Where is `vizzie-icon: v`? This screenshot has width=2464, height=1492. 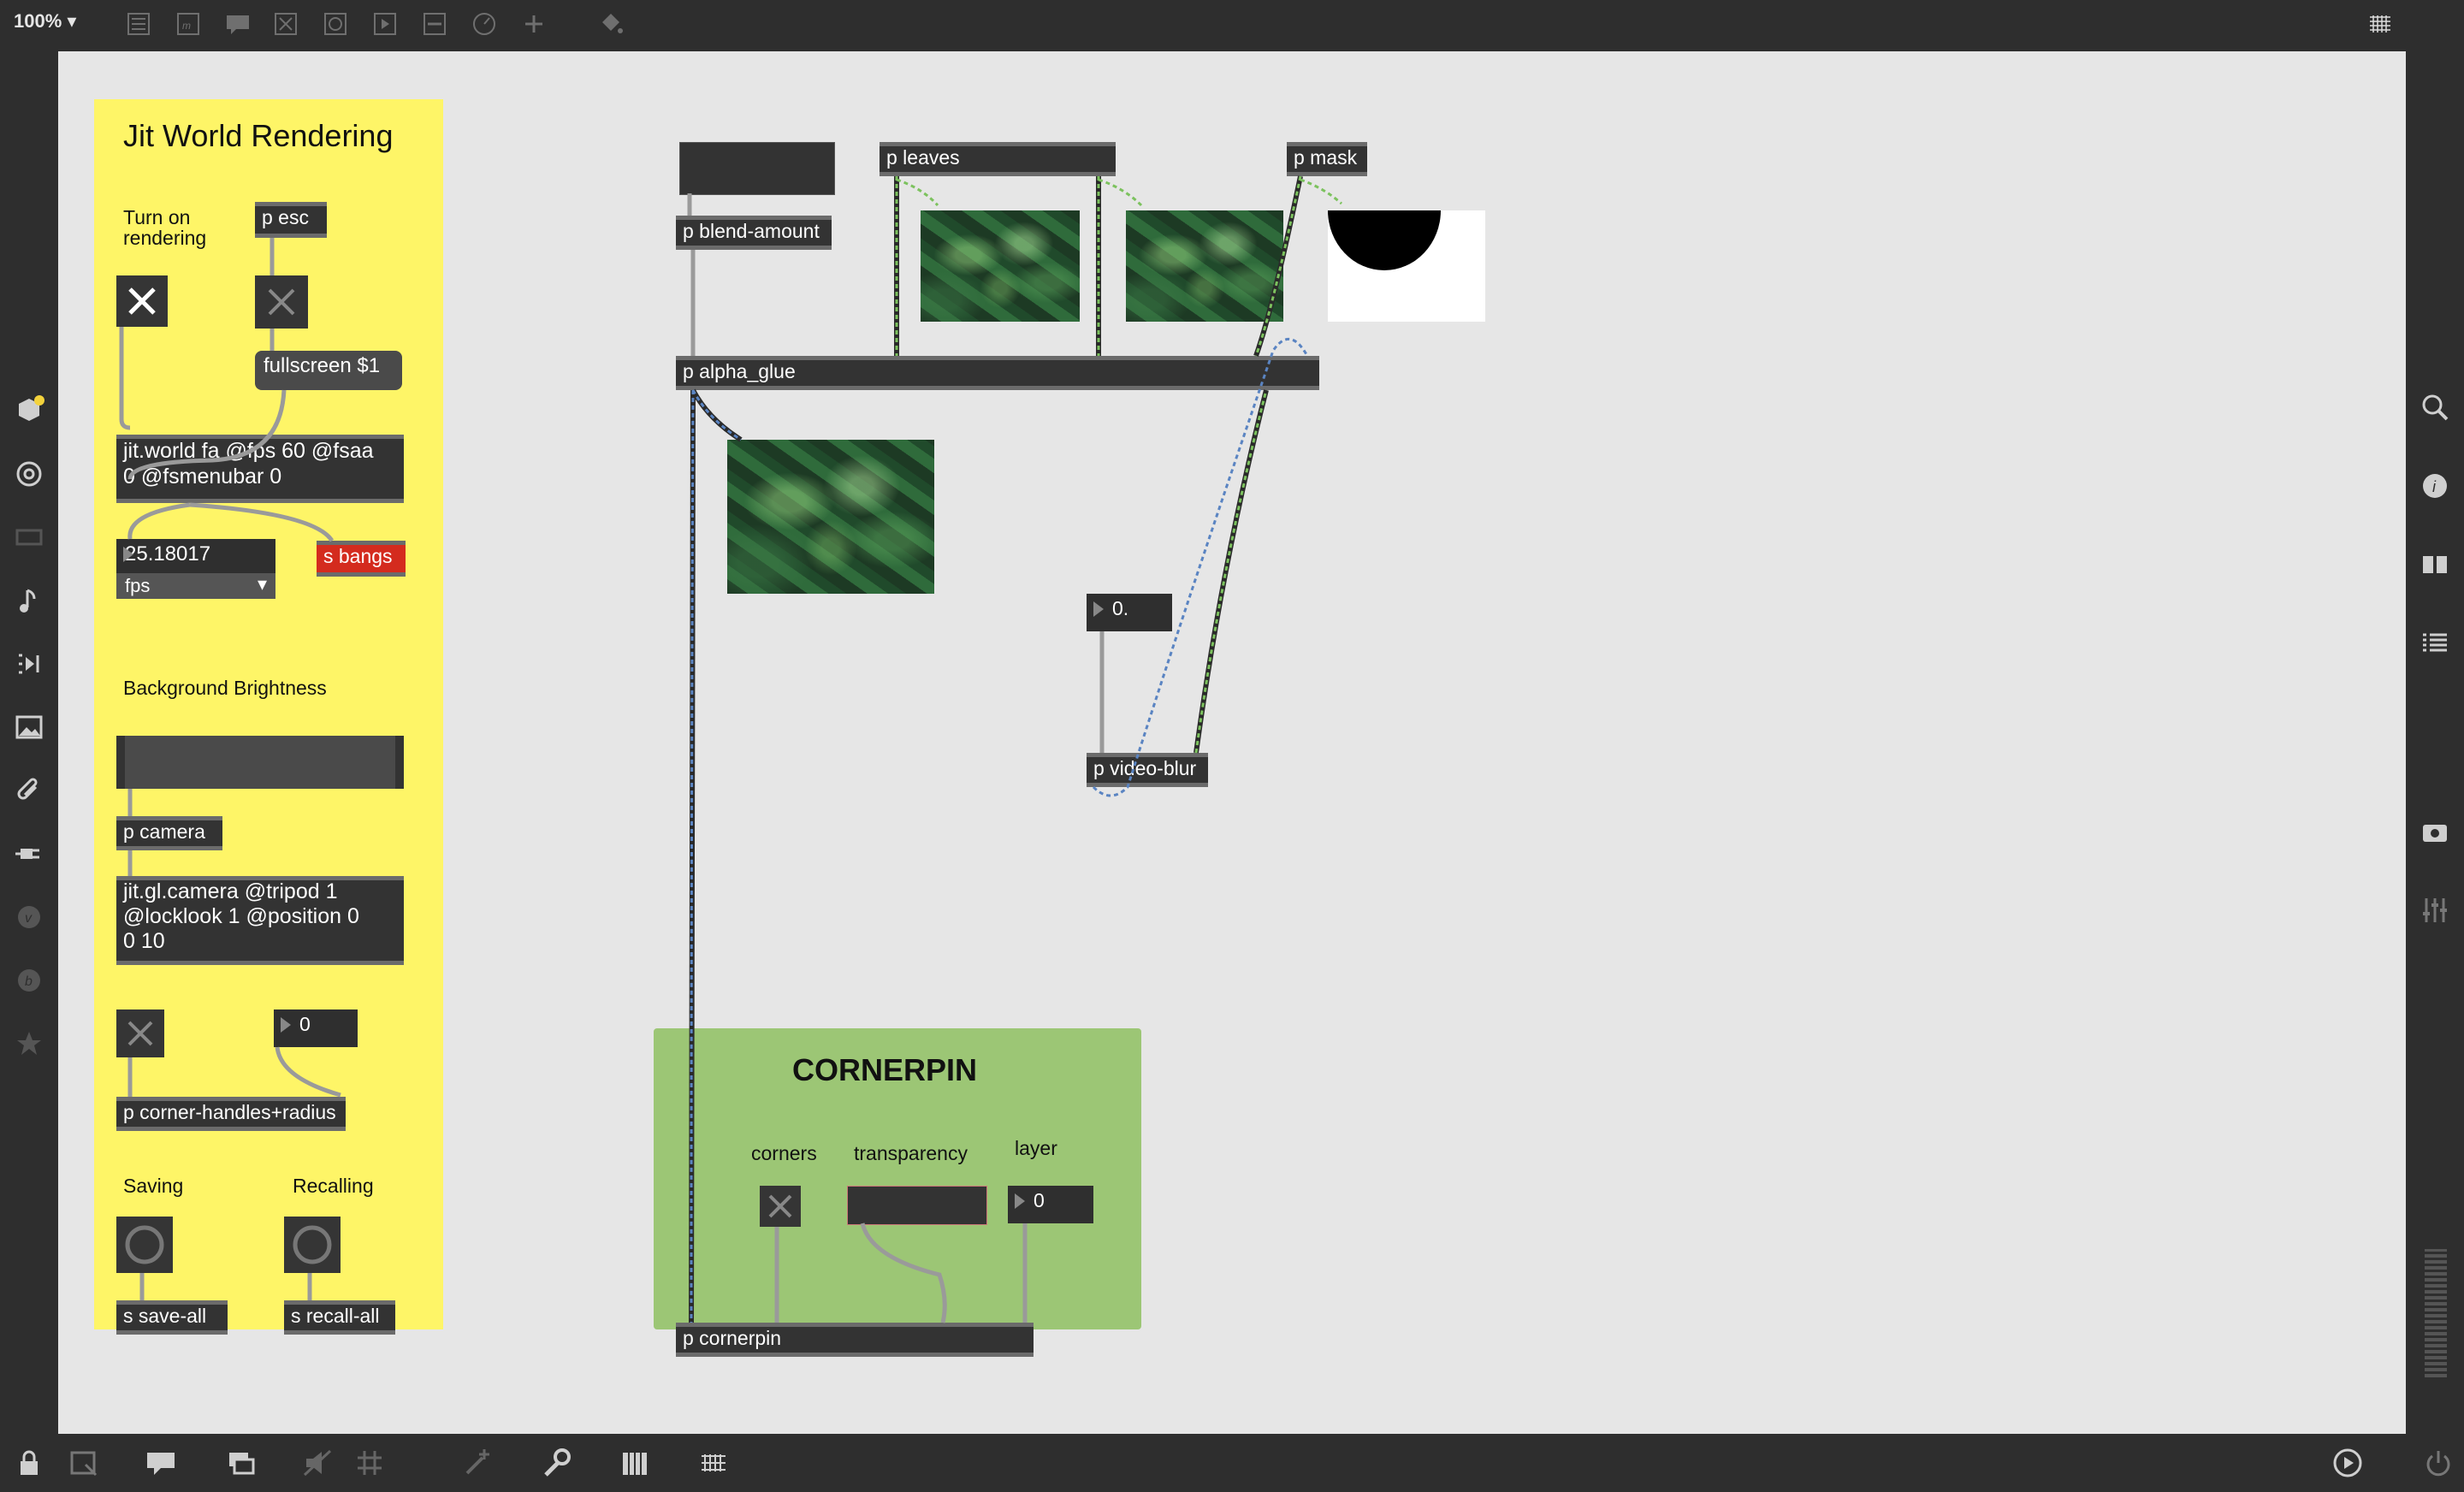
vizzie-icon: v is located at coordinates (29, 917).